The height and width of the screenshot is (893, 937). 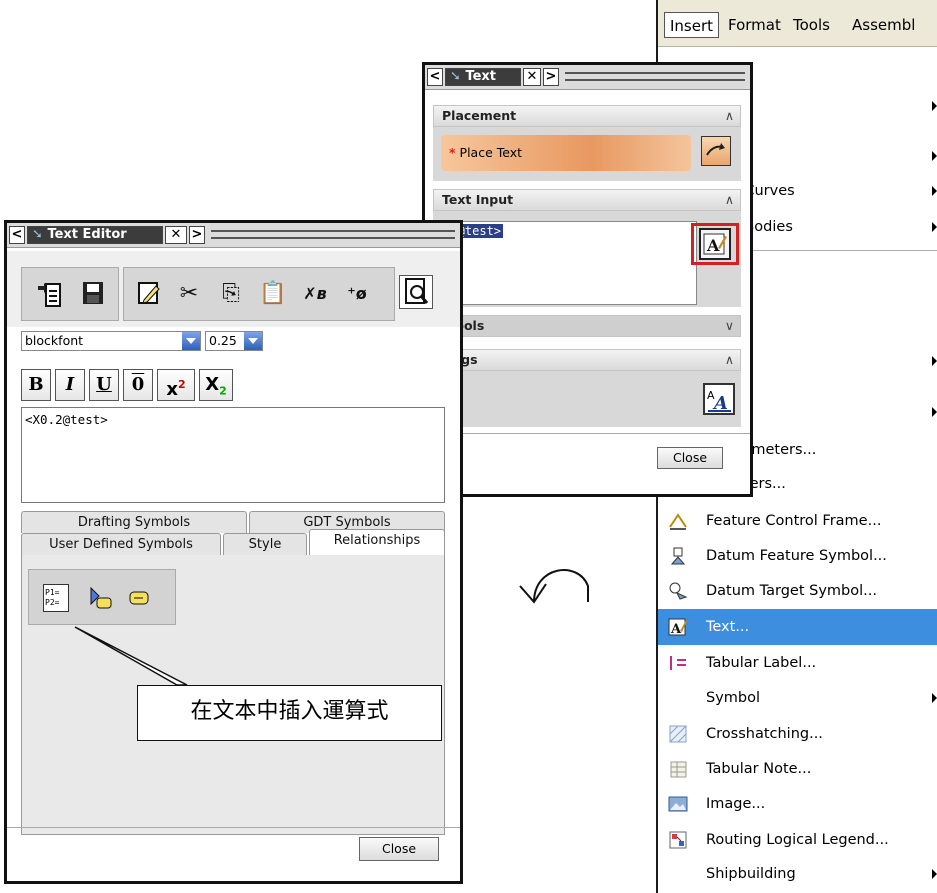 I want to click on tab-relationships: Relationships, so click(x=377, y=543).